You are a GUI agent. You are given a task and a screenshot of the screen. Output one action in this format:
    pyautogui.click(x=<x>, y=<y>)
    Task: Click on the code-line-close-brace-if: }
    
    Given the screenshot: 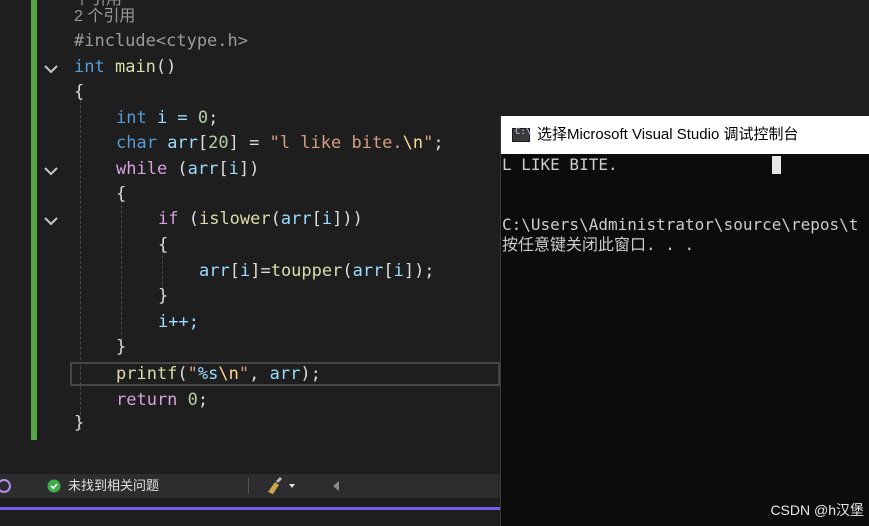 What is the action you would take?
    pyautogui.click(x=163, y=296)
    